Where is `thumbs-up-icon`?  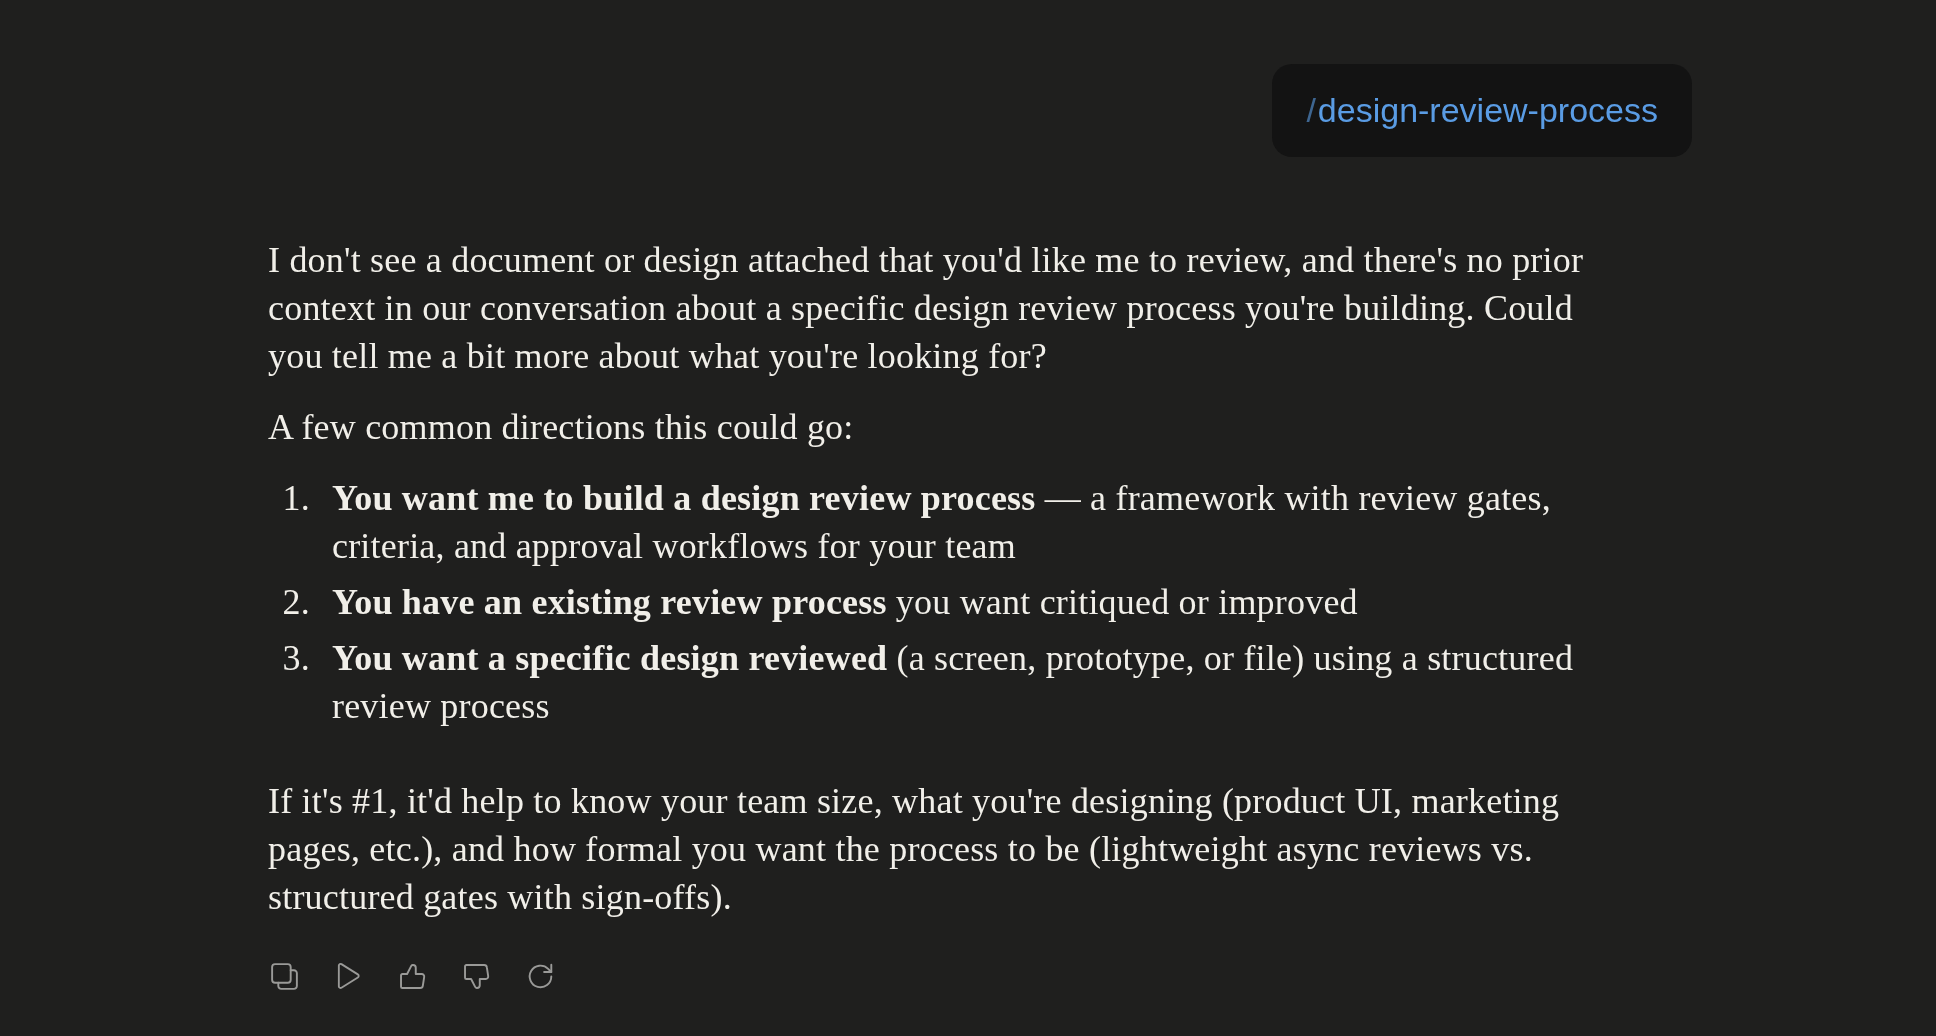
thumbs-up-icon is located at coordinates (412, 976).